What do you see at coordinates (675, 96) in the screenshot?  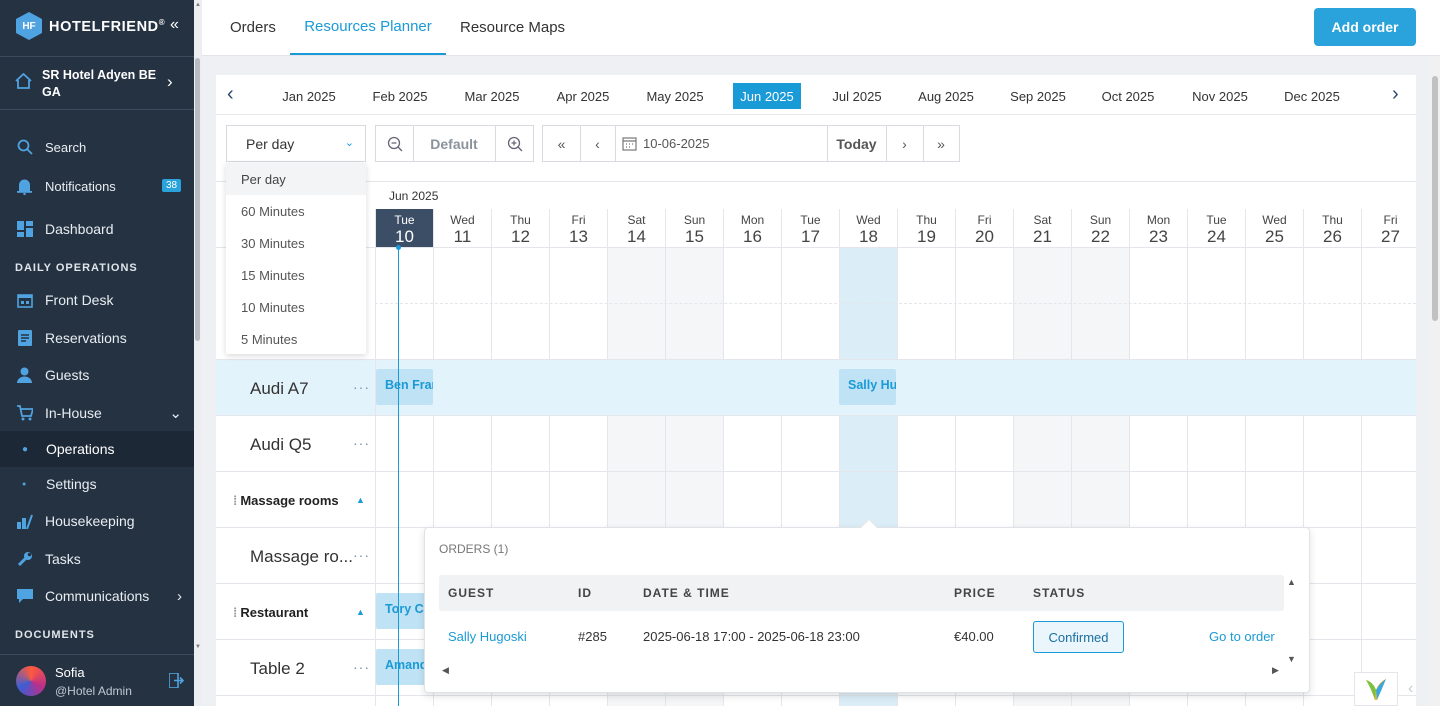 I see `month-item: May 2025` at bounding box center [675, 96].